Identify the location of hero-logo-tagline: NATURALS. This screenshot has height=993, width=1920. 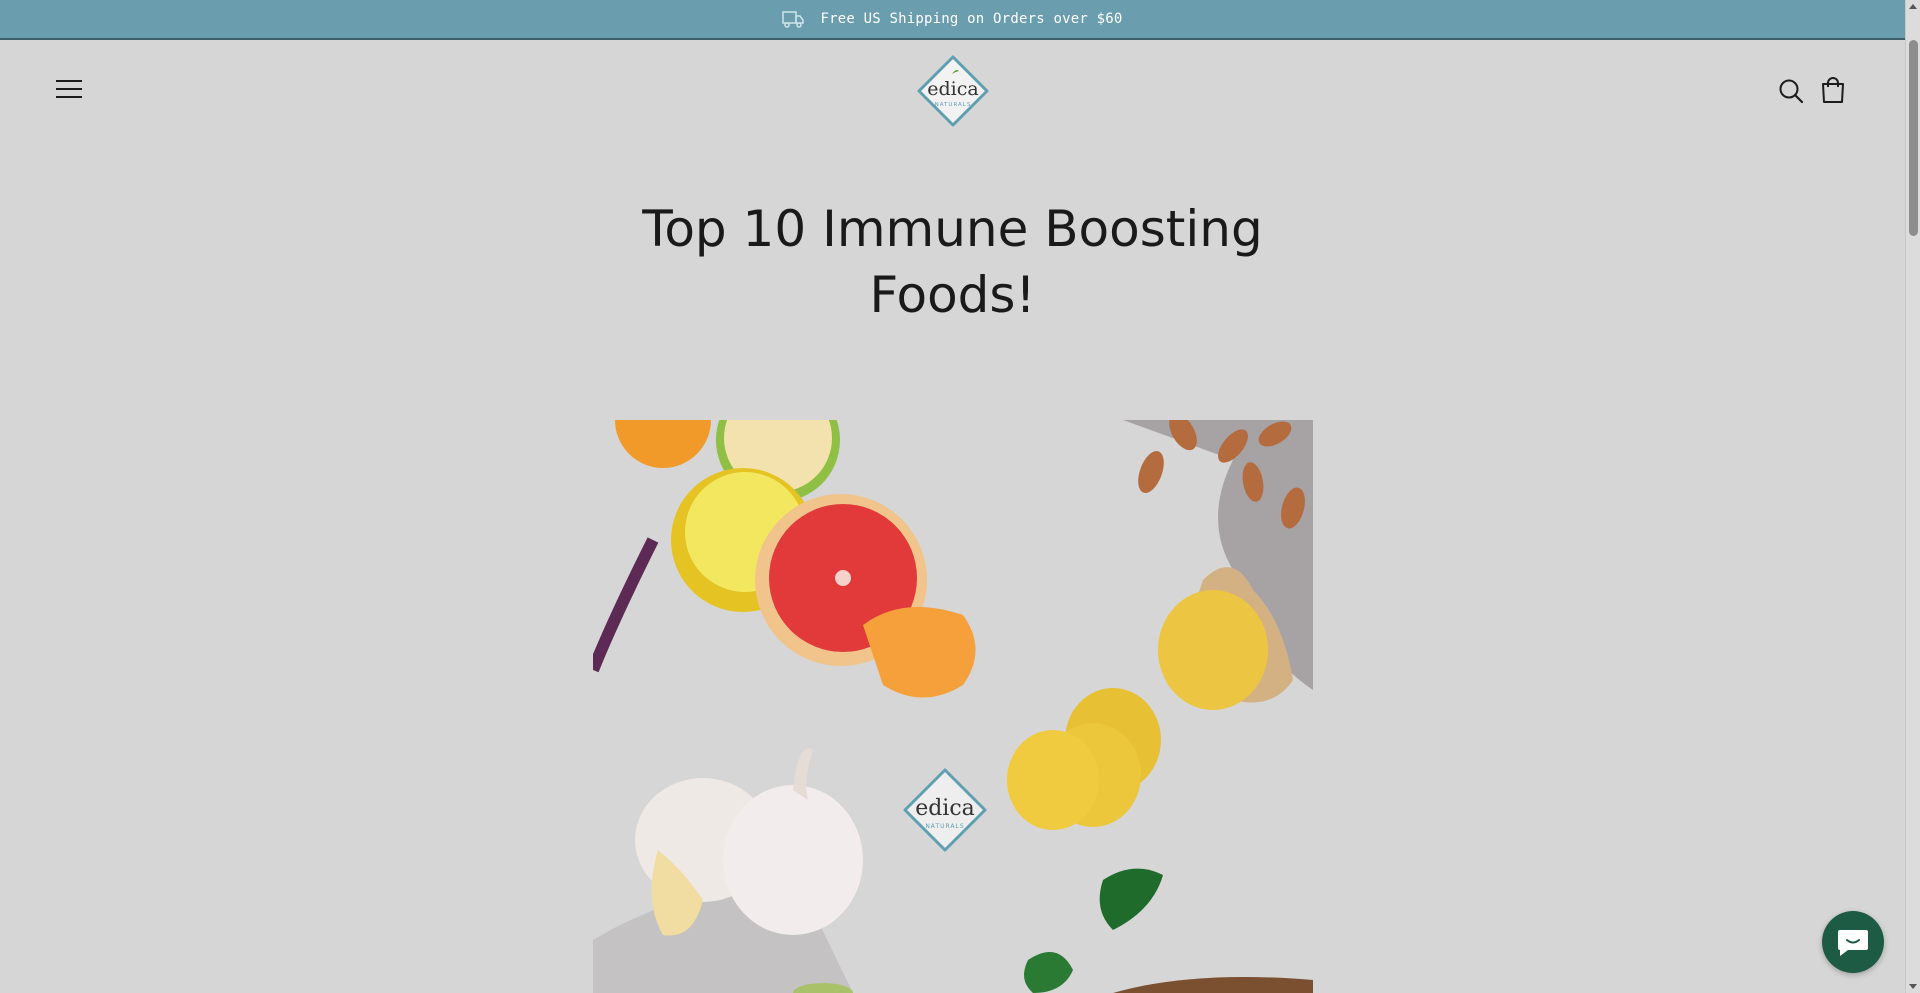
(944, 826).